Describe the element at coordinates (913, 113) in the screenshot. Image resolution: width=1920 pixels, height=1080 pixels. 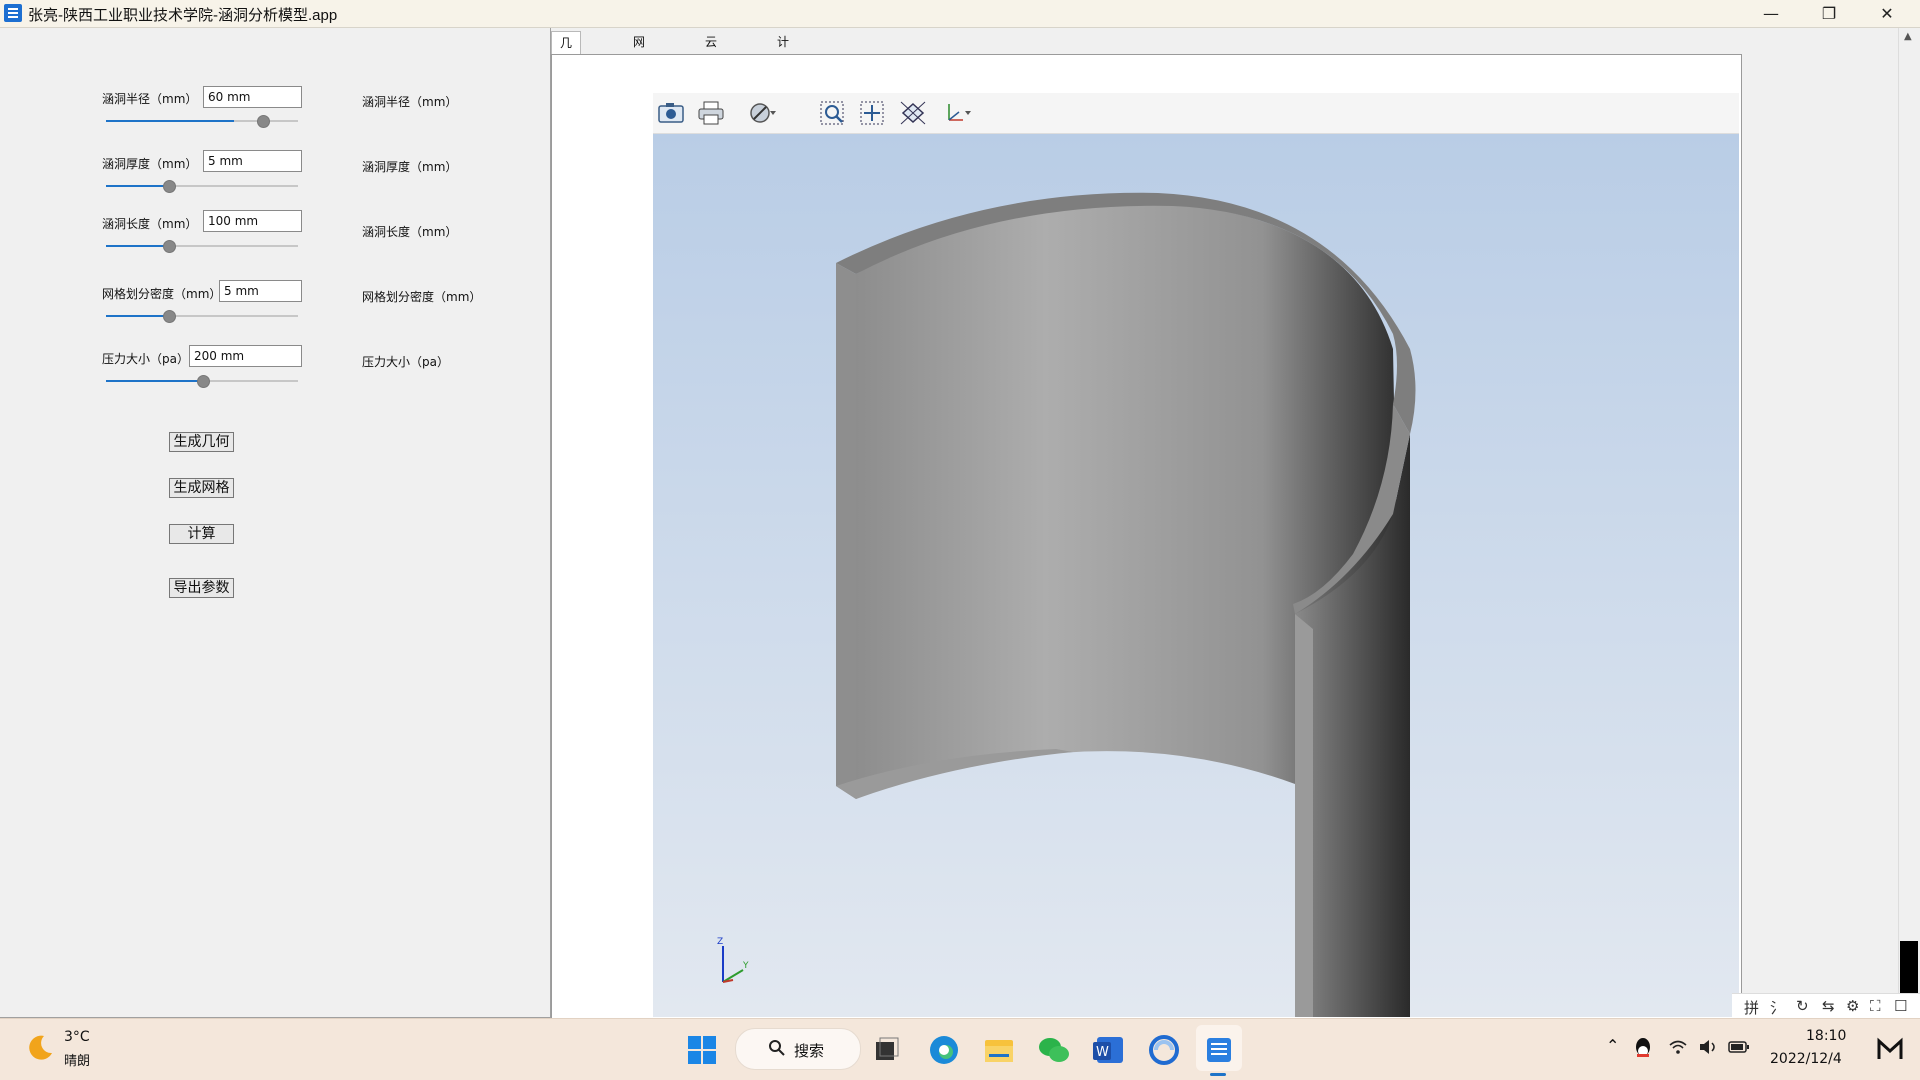
I see `fit-icon` at that location.